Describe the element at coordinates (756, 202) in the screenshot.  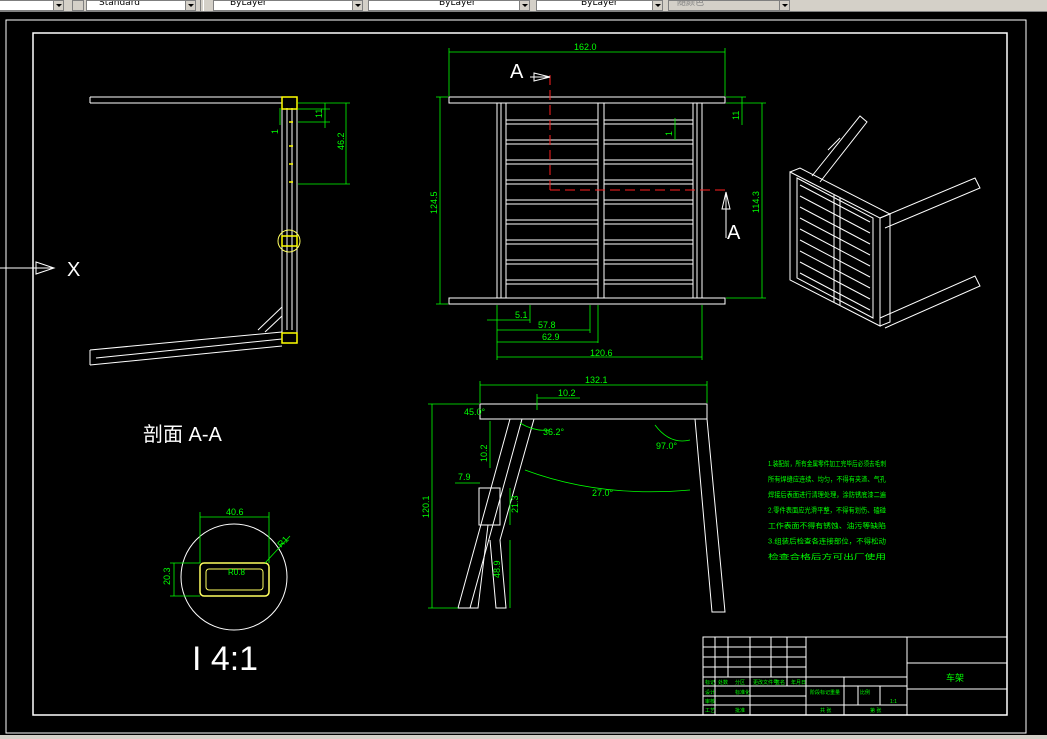
I see `top-dim-height-right: 114.3` at that location.